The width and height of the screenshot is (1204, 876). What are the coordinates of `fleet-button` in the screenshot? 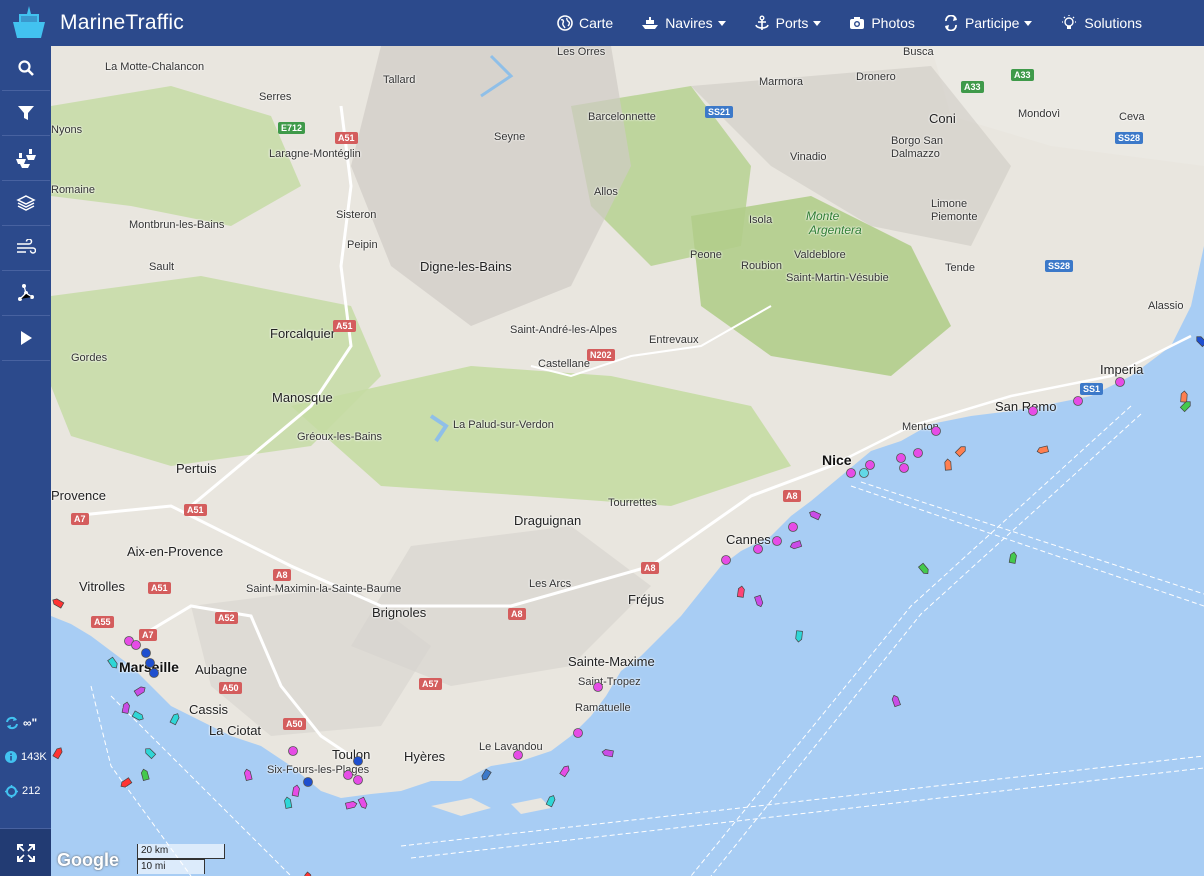 It's located at (26, 158).